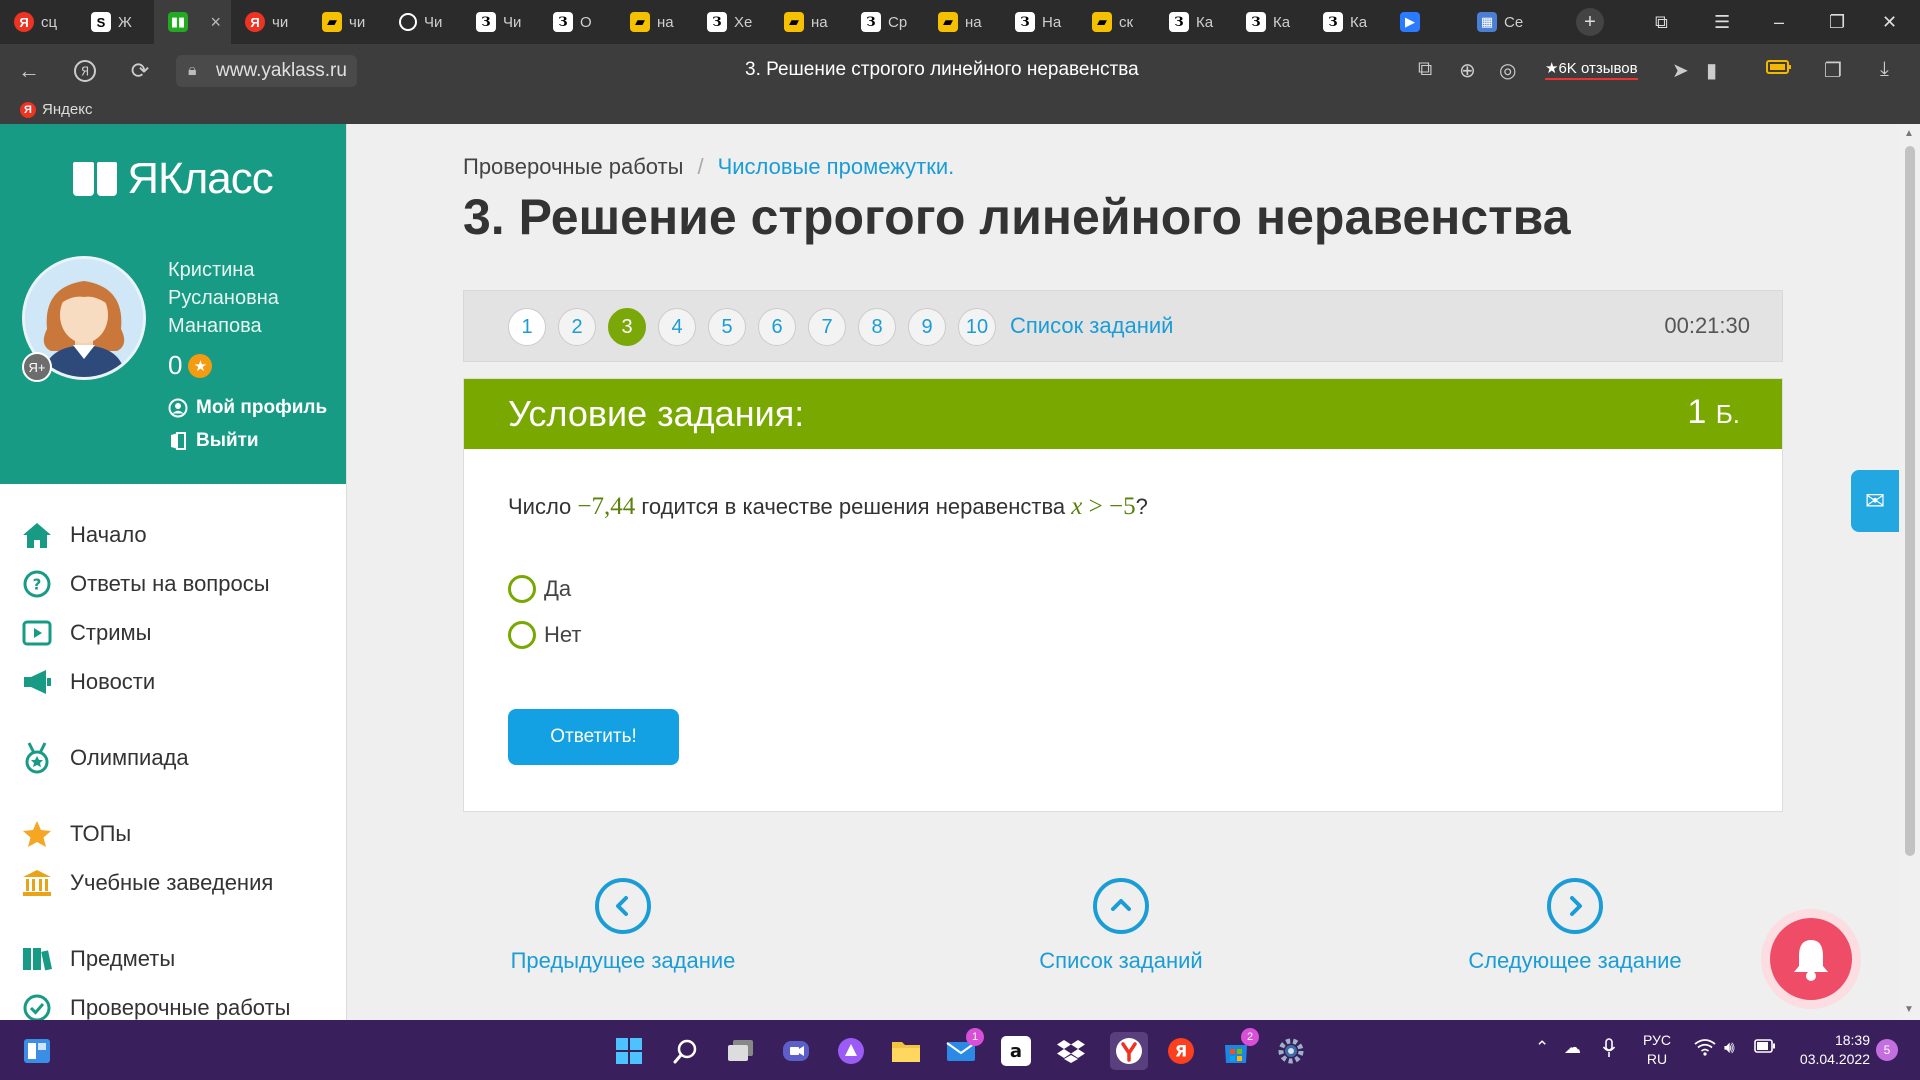 The height and width of the screenshot is (1080, 1920). What do you see at coordinates (85, 71) in the screenshot?
I see `yandex-home-icon: Я` at bounding box center [85, 71].